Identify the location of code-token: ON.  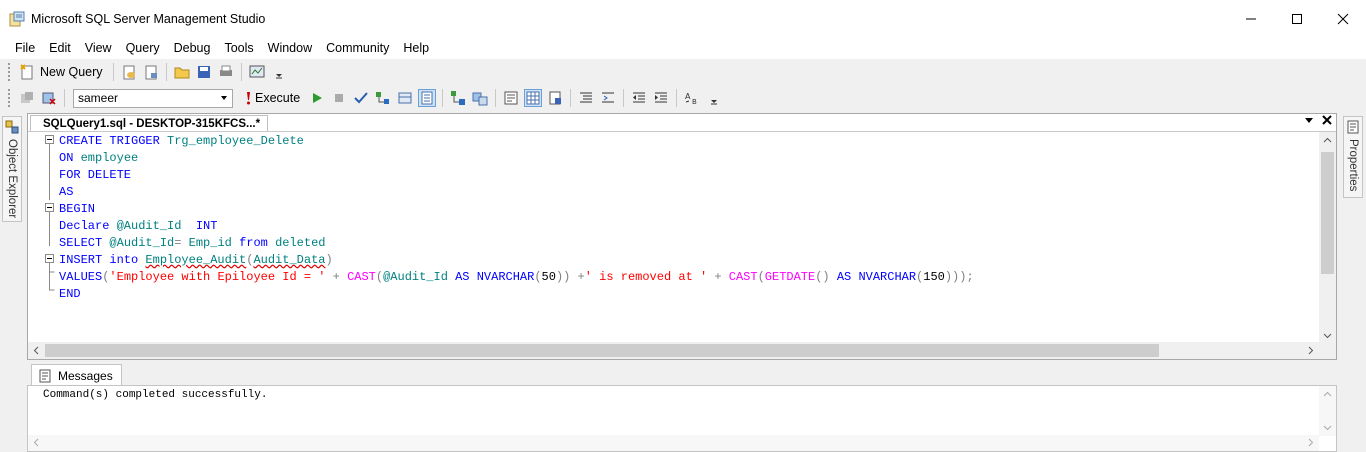
(70, 158).